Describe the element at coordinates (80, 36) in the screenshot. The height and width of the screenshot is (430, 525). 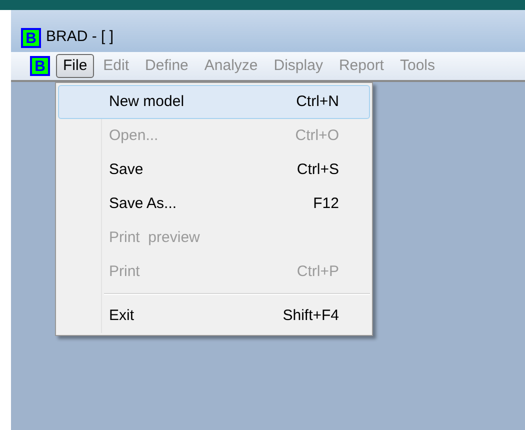
I see `window-title: BRAD - [ ]` at that location.